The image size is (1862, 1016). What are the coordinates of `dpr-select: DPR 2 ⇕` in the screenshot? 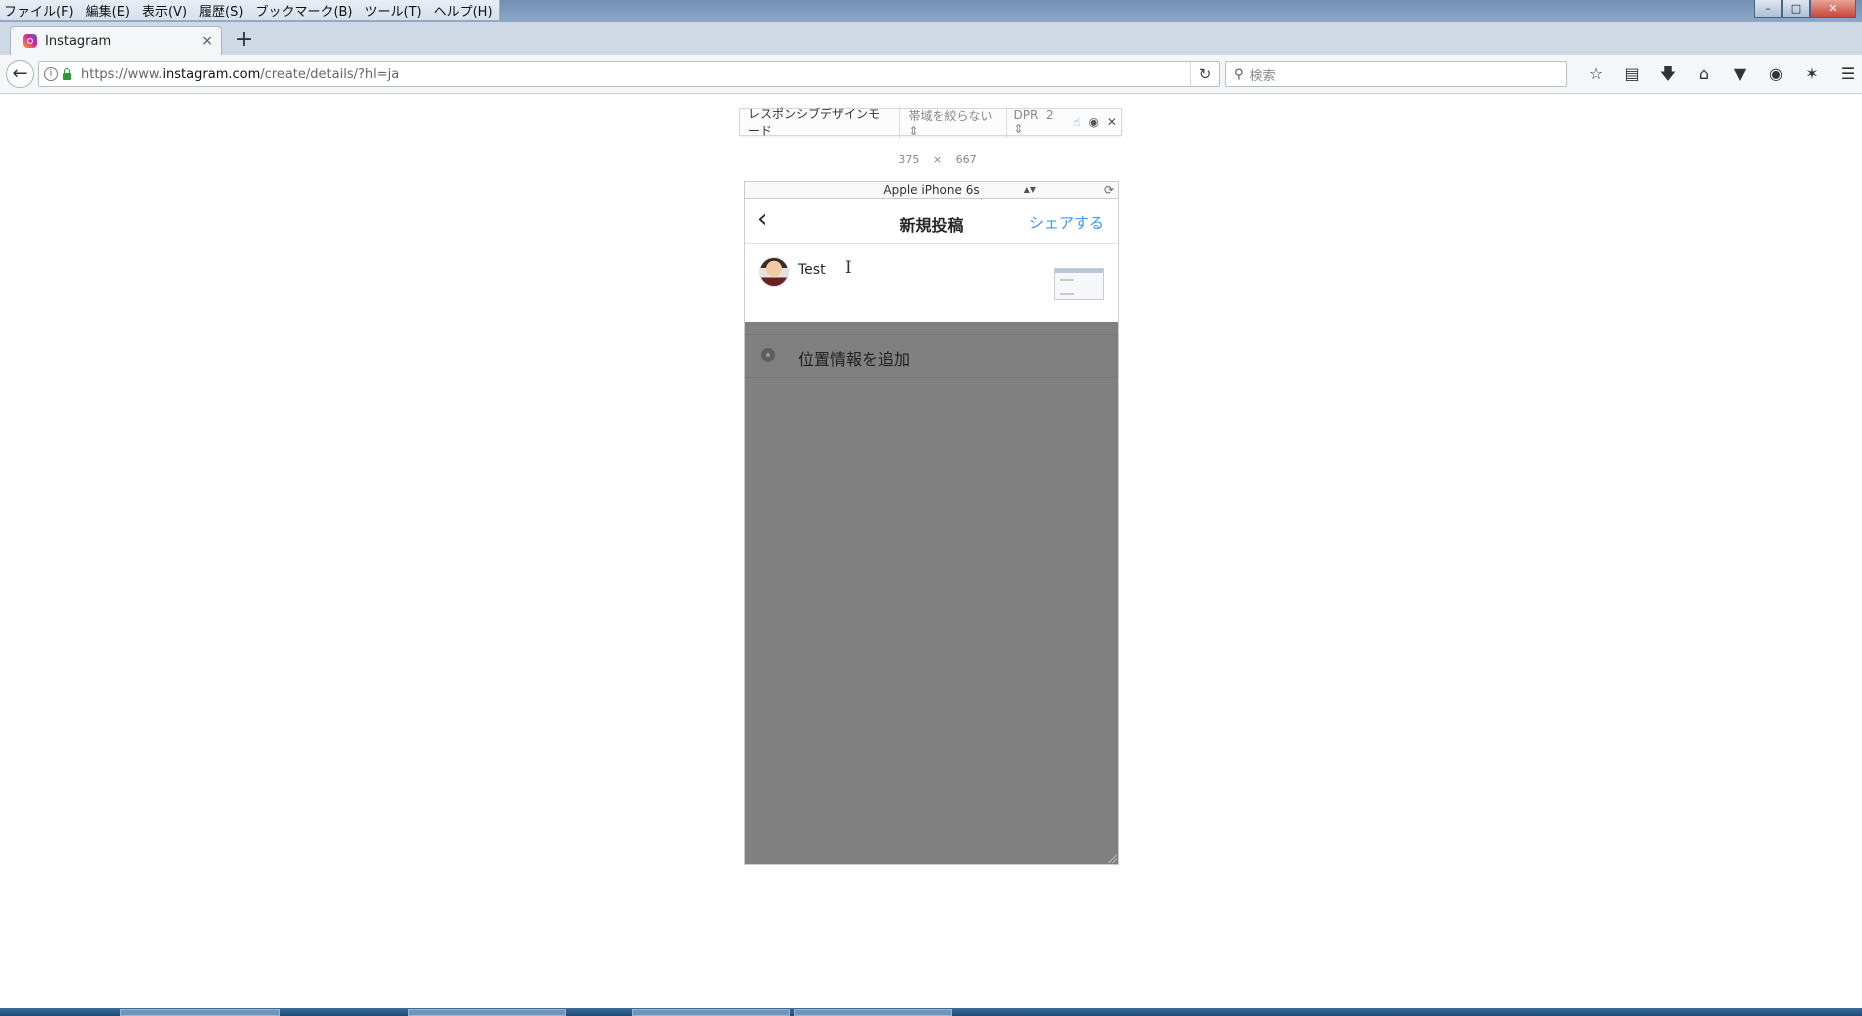 It's located at (1038, 122).